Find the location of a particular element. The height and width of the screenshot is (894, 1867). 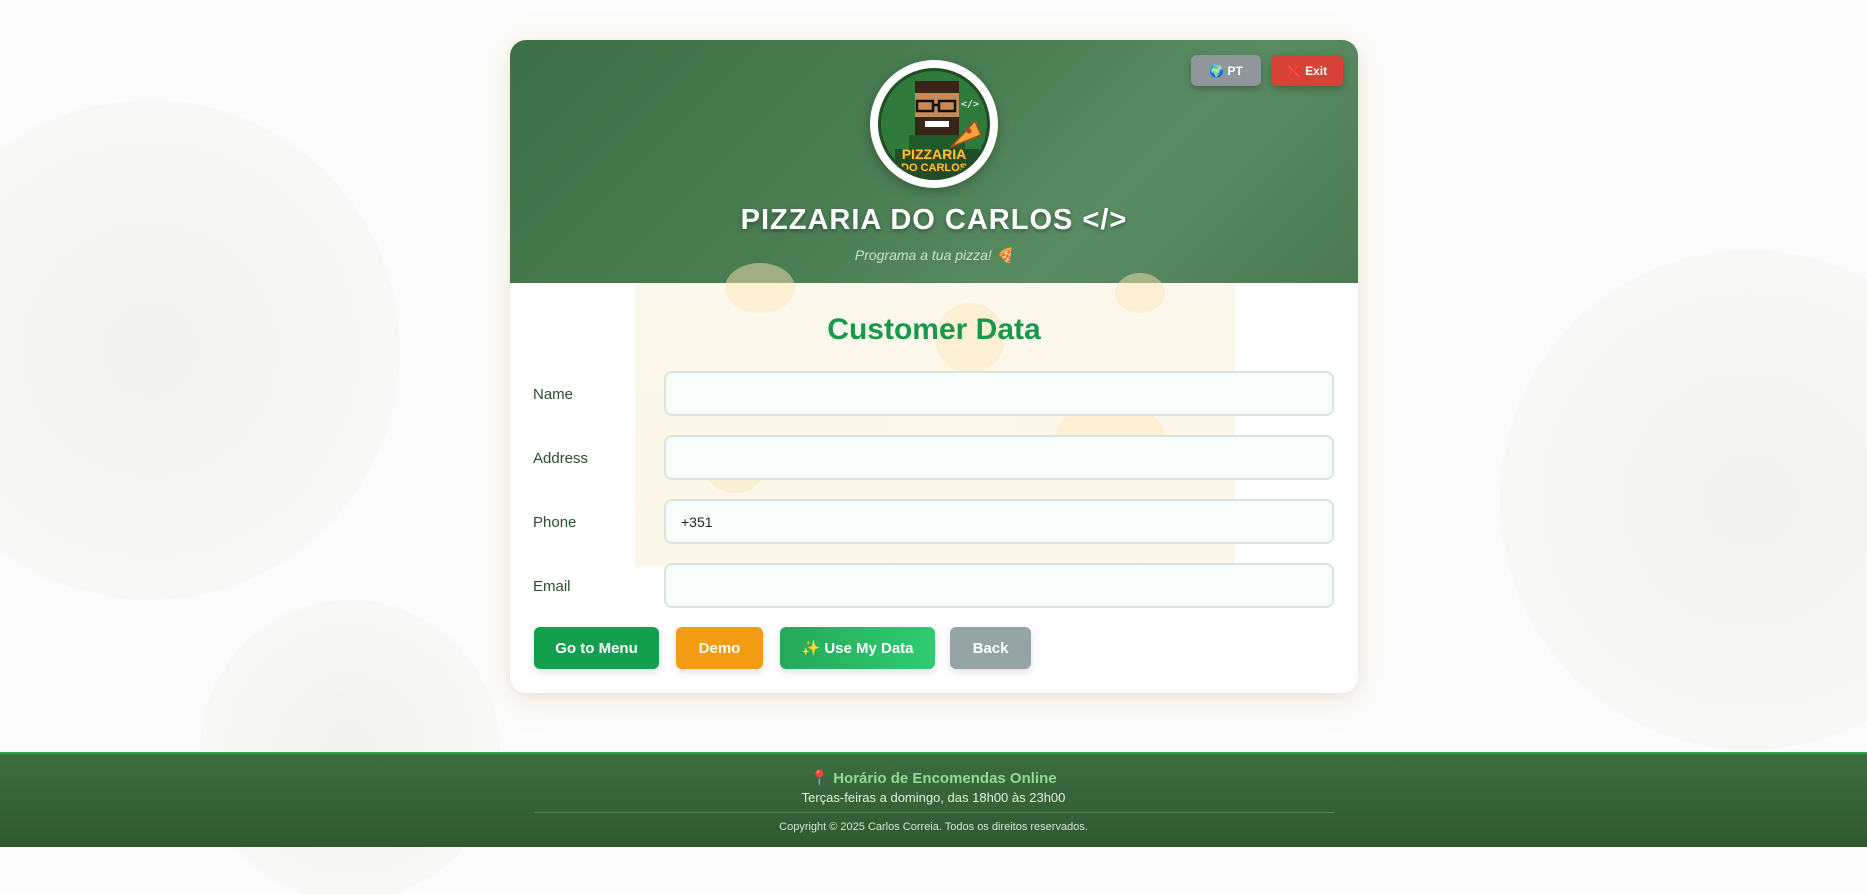

email-input is located at coordinates (999, 585).